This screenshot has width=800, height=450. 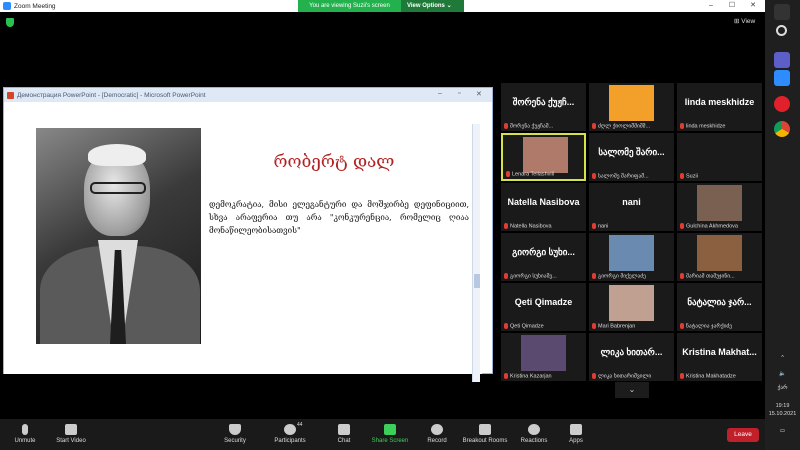 What do you see at coordinates (543, 307) in the screenshot?
I see `participant-tile: Qeti Qimadze Qeti Qimadze` at bounding box center [543, 307].